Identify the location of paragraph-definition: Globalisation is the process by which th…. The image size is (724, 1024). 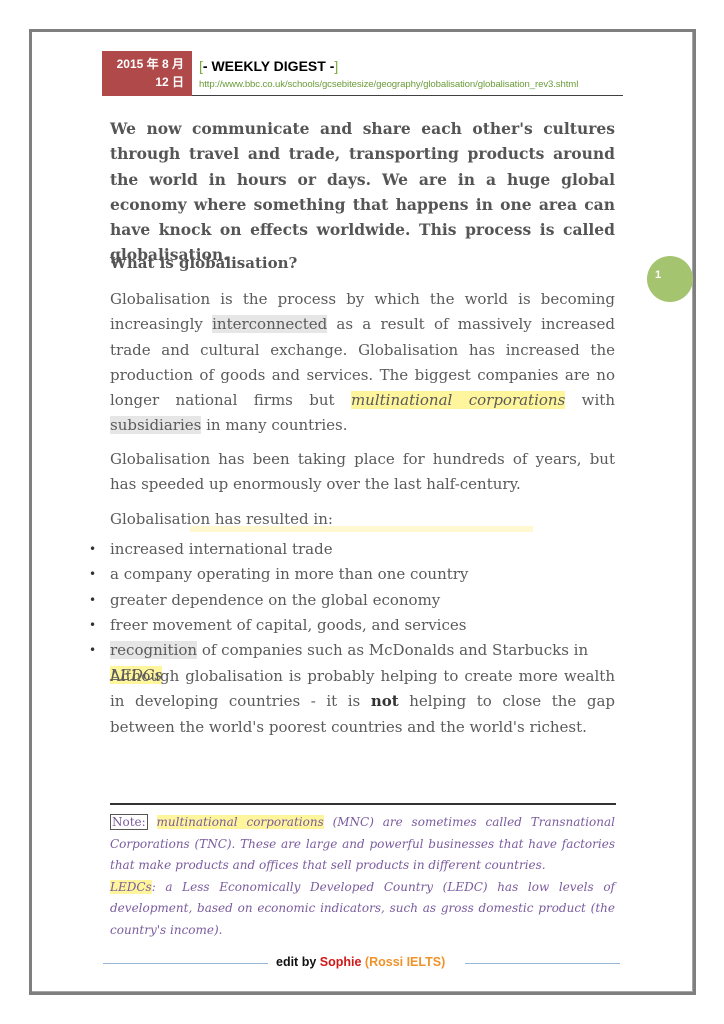
(363, 362).